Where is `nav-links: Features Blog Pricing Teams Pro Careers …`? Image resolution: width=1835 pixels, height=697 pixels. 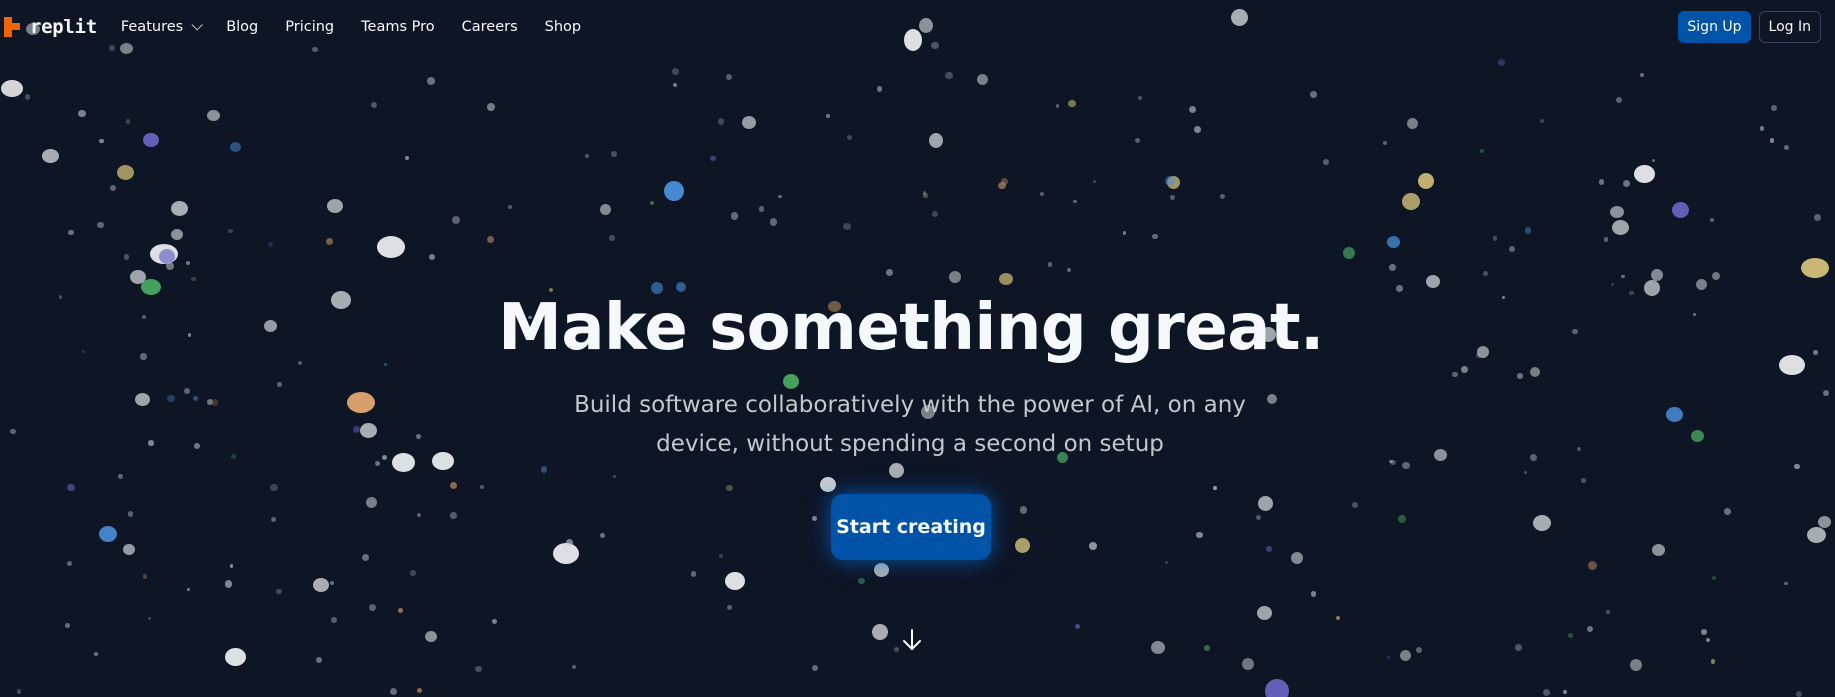 nav-links: Features Blog Pricing Teams Pro Careers … is located at coordinates (364, 27).